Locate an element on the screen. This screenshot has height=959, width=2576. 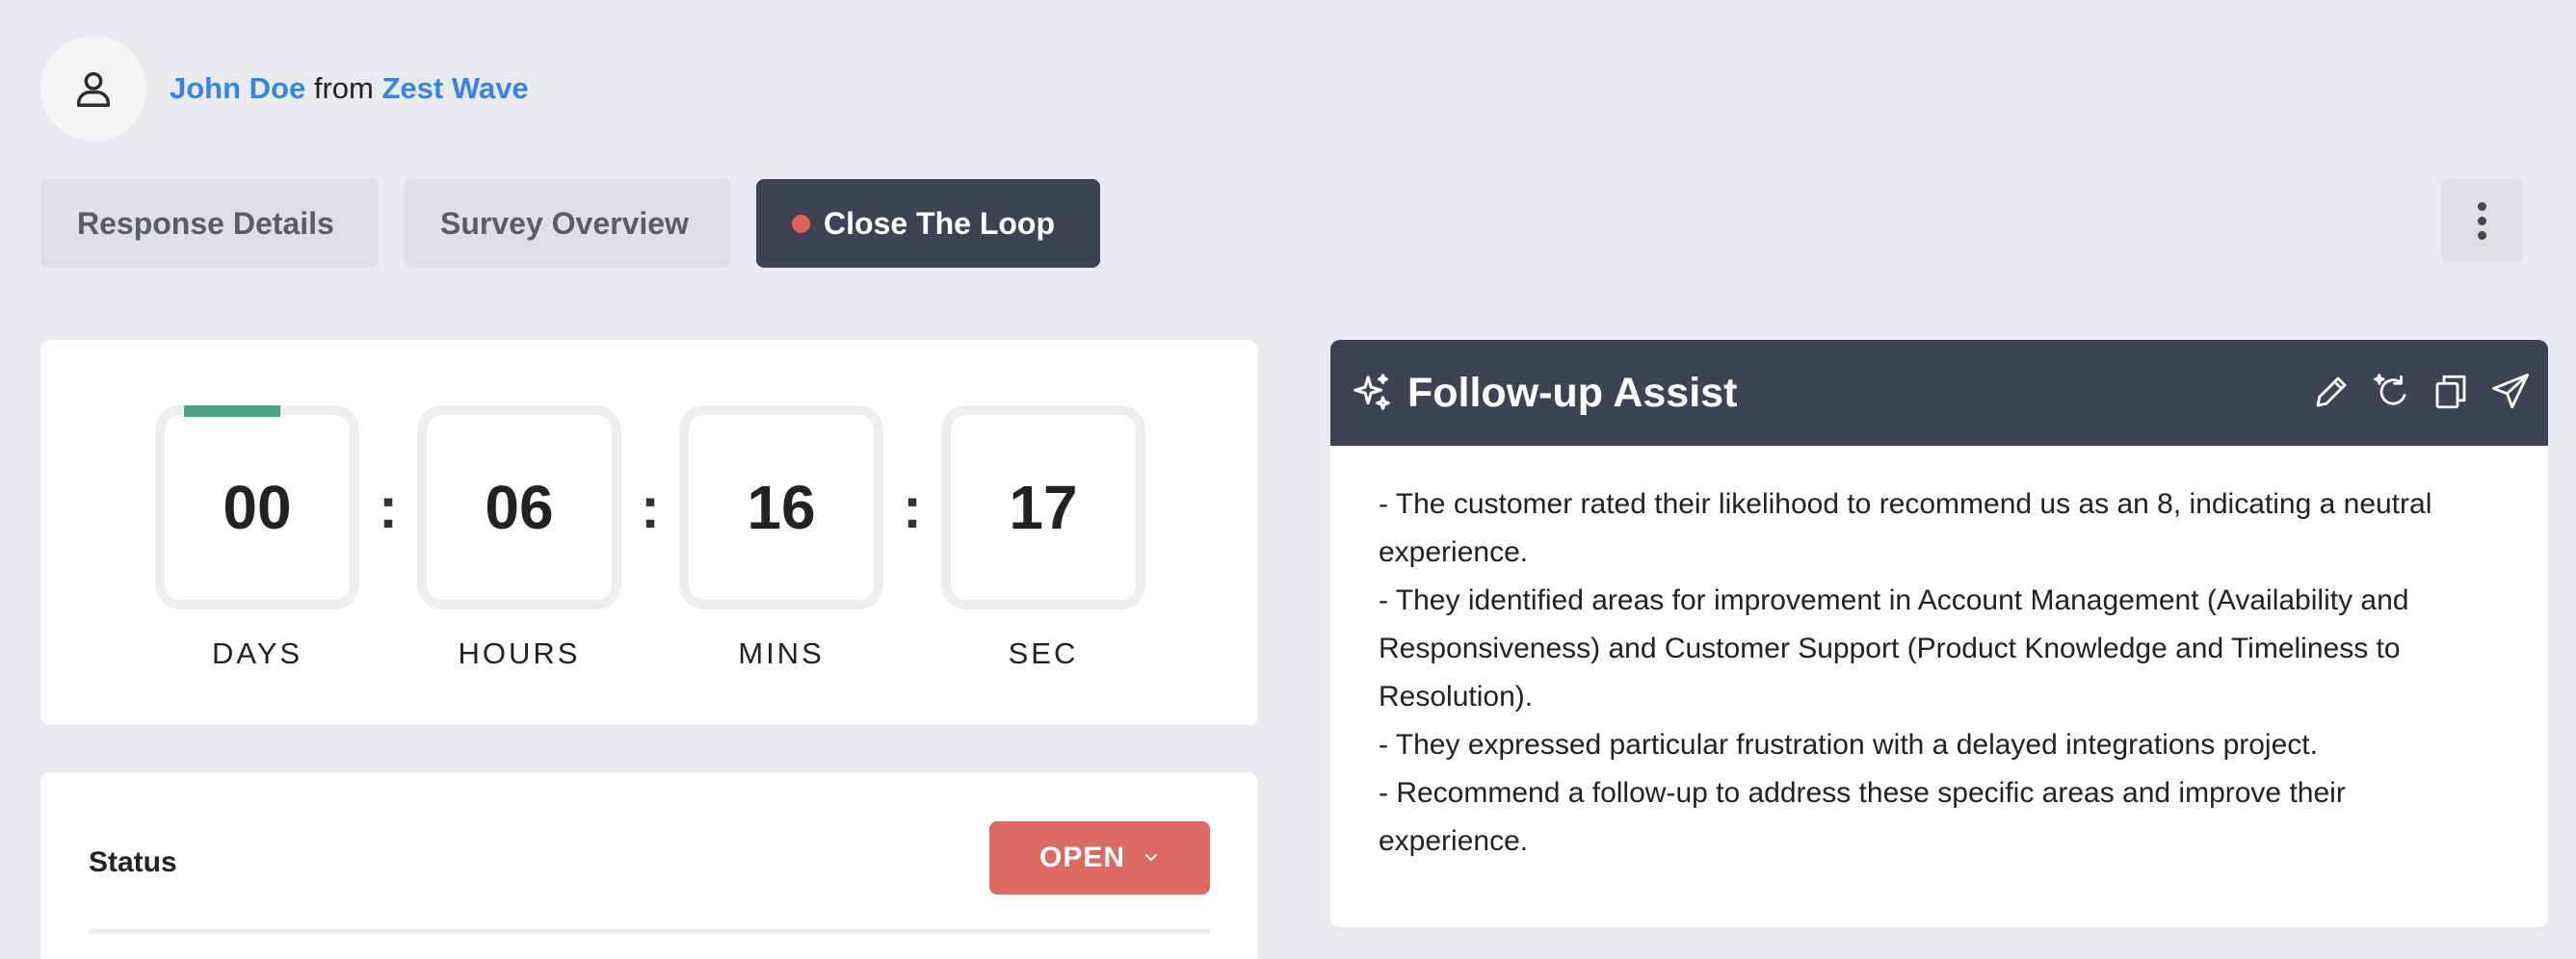
more-options-button is located at coordinates (2482, 221).